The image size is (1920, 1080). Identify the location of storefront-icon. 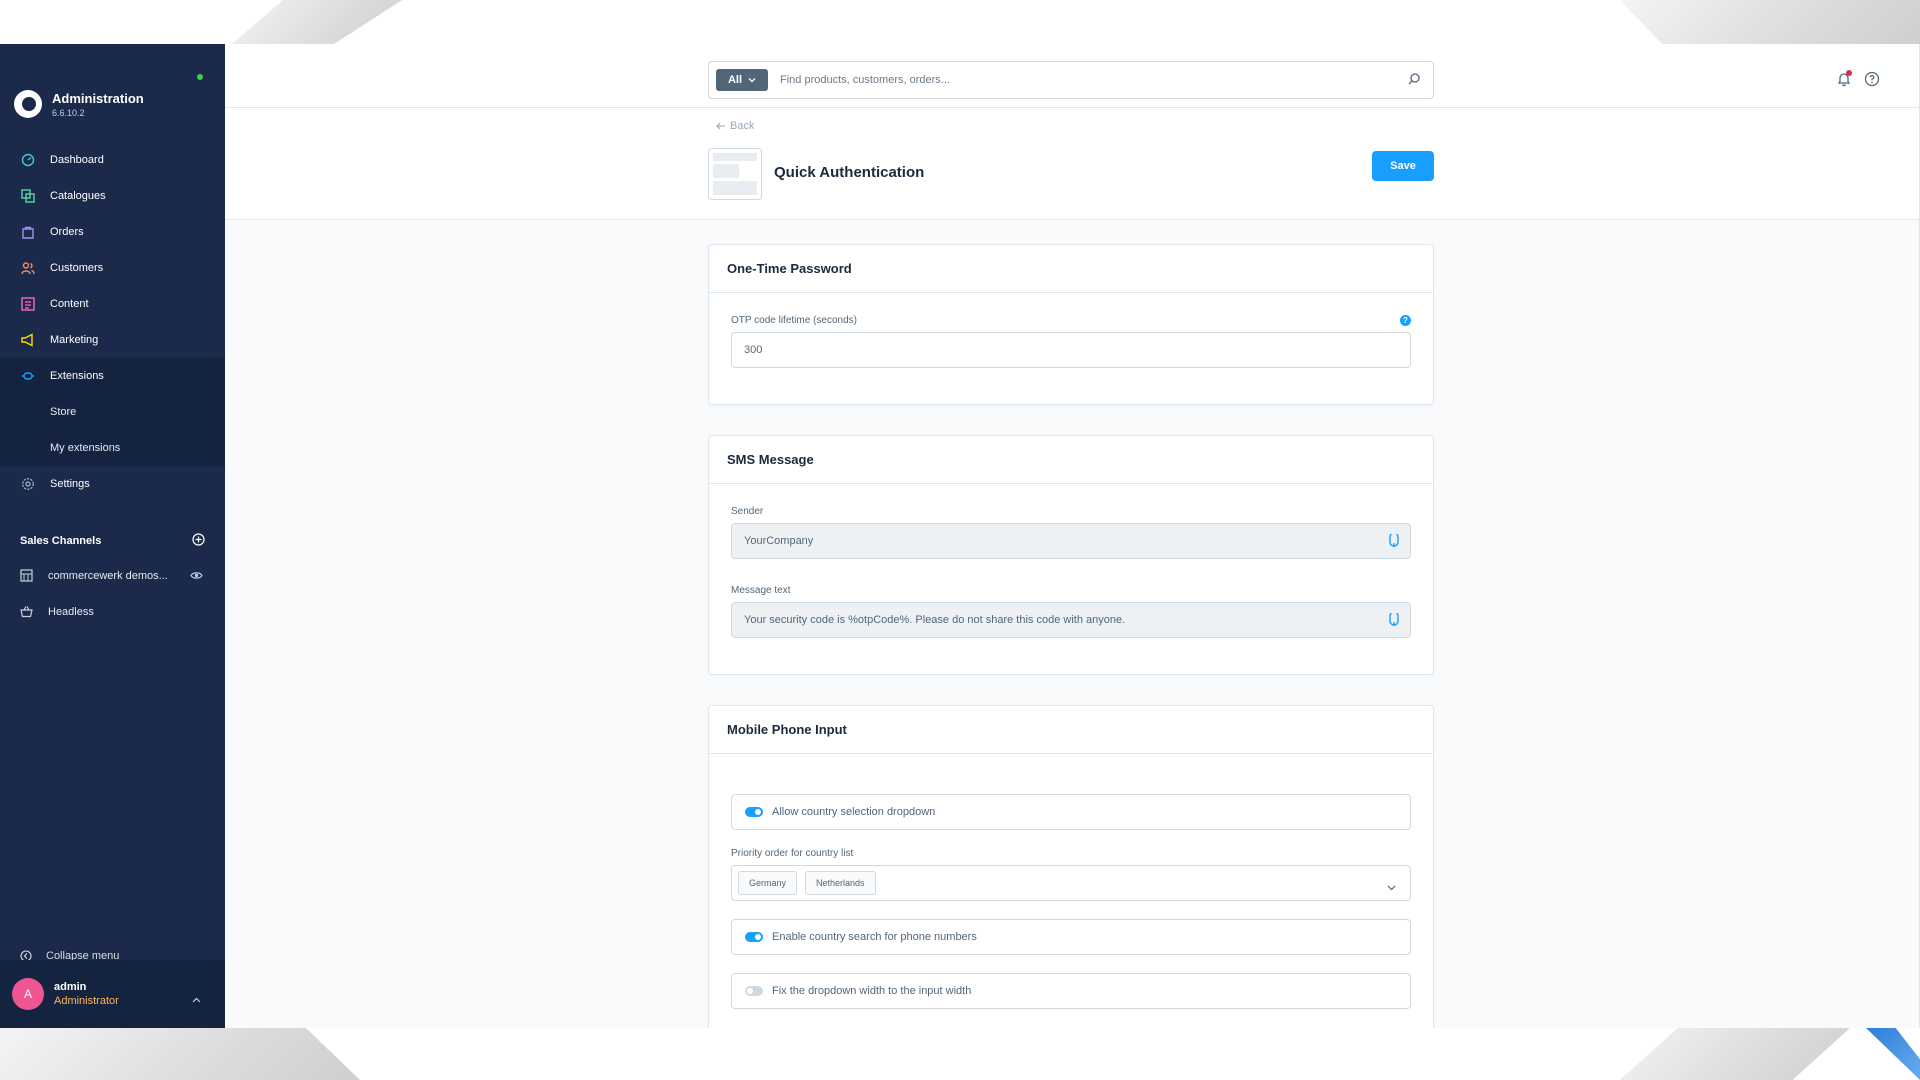
(27, 576).